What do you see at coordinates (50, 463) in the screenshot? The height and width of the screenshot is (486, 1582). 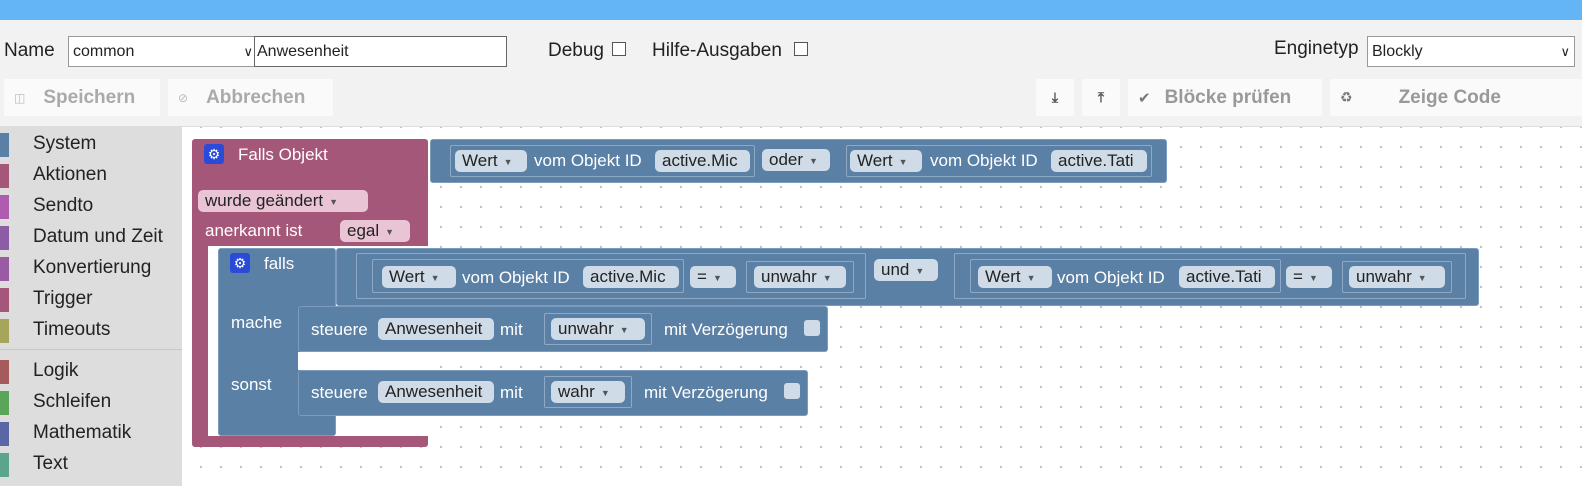 I see `sidebar-item-label: Text` at bounding box center [50, 463].